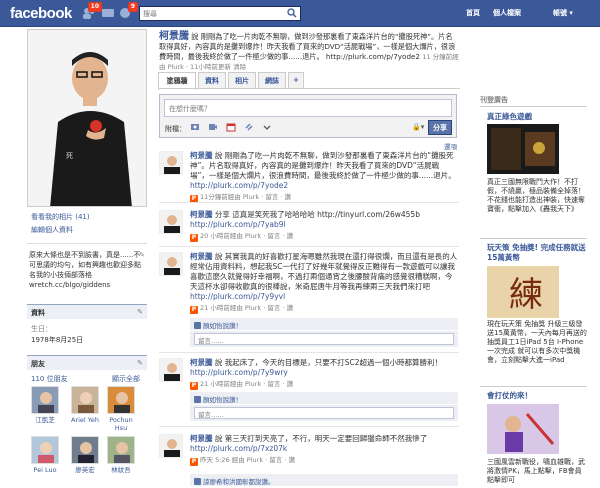 The width and height of the screenshot is (600, 488). Describe the element at coordinates (38, 313) in the screenshot. I see `info-section-title: 資料` at that location.